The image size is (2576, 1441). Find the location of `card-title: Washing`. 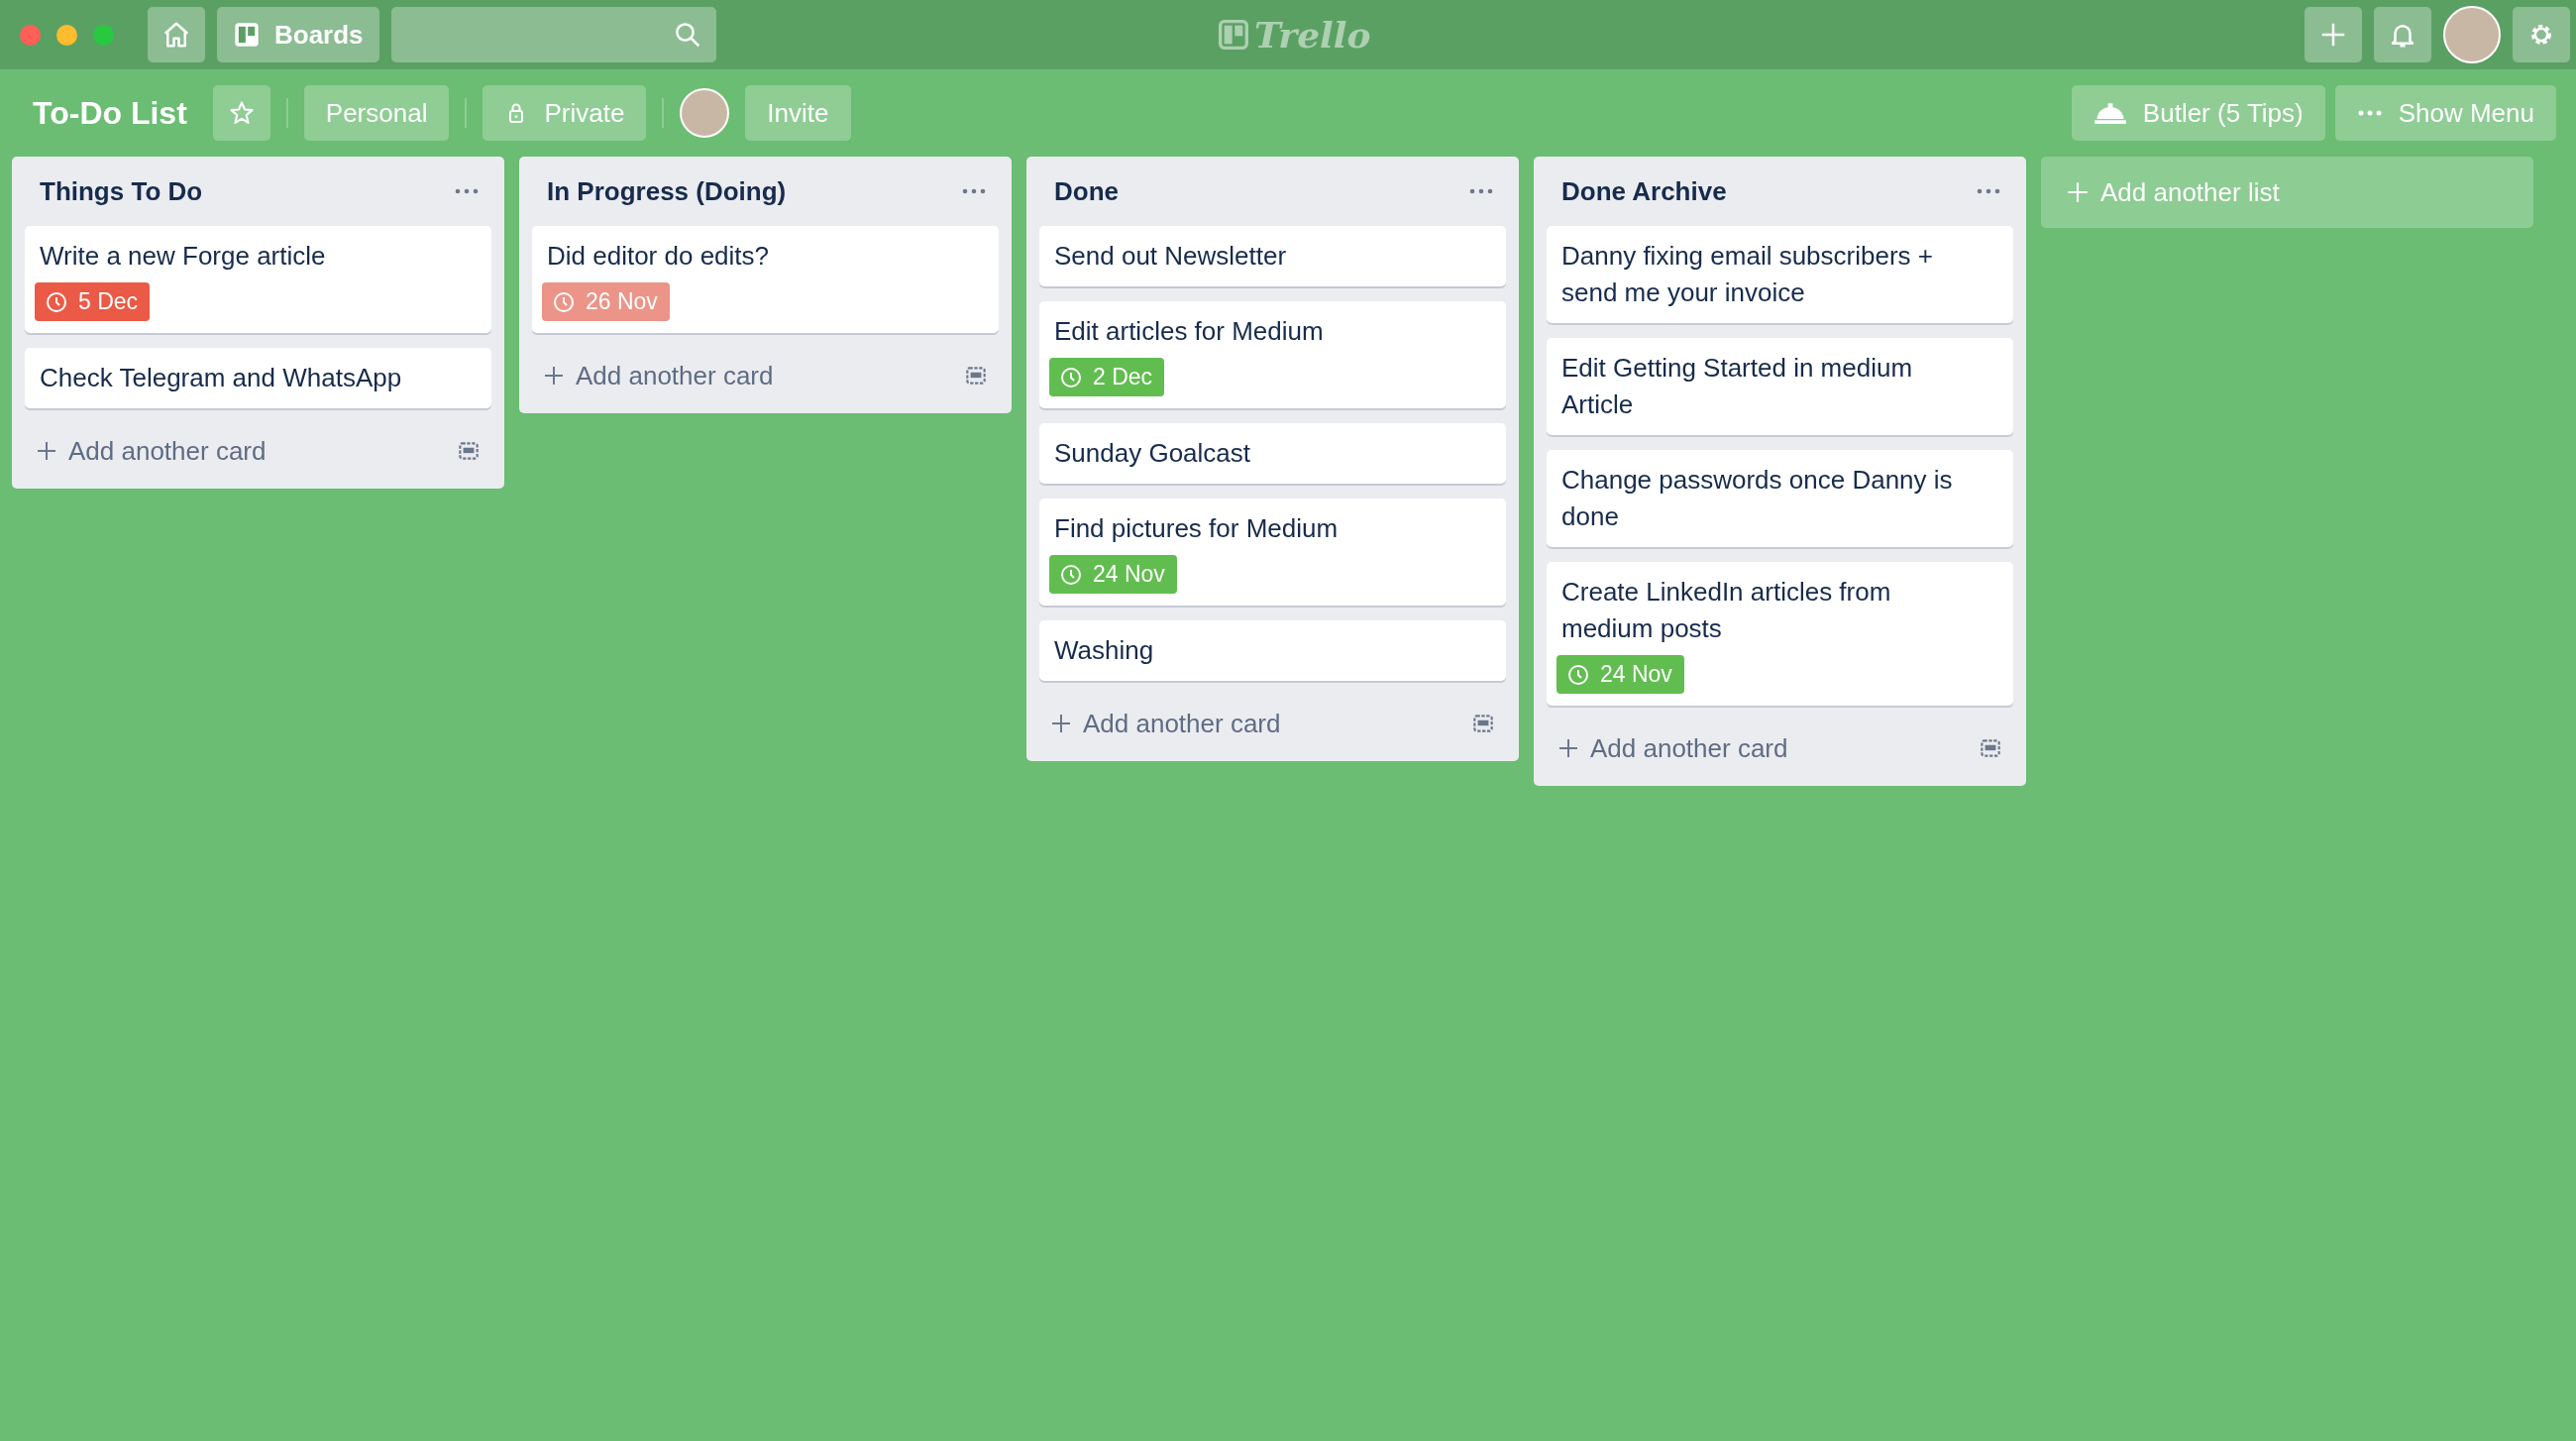

card-title: Washing is located at coordinates (1104, 650).